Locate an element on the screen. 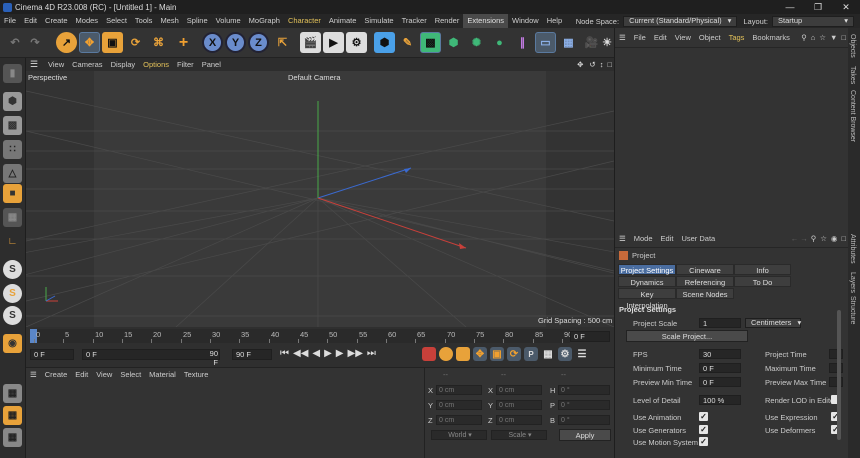 The image size is (860, 458). floor-icon: ▭ is located at coordinates (545, 42).